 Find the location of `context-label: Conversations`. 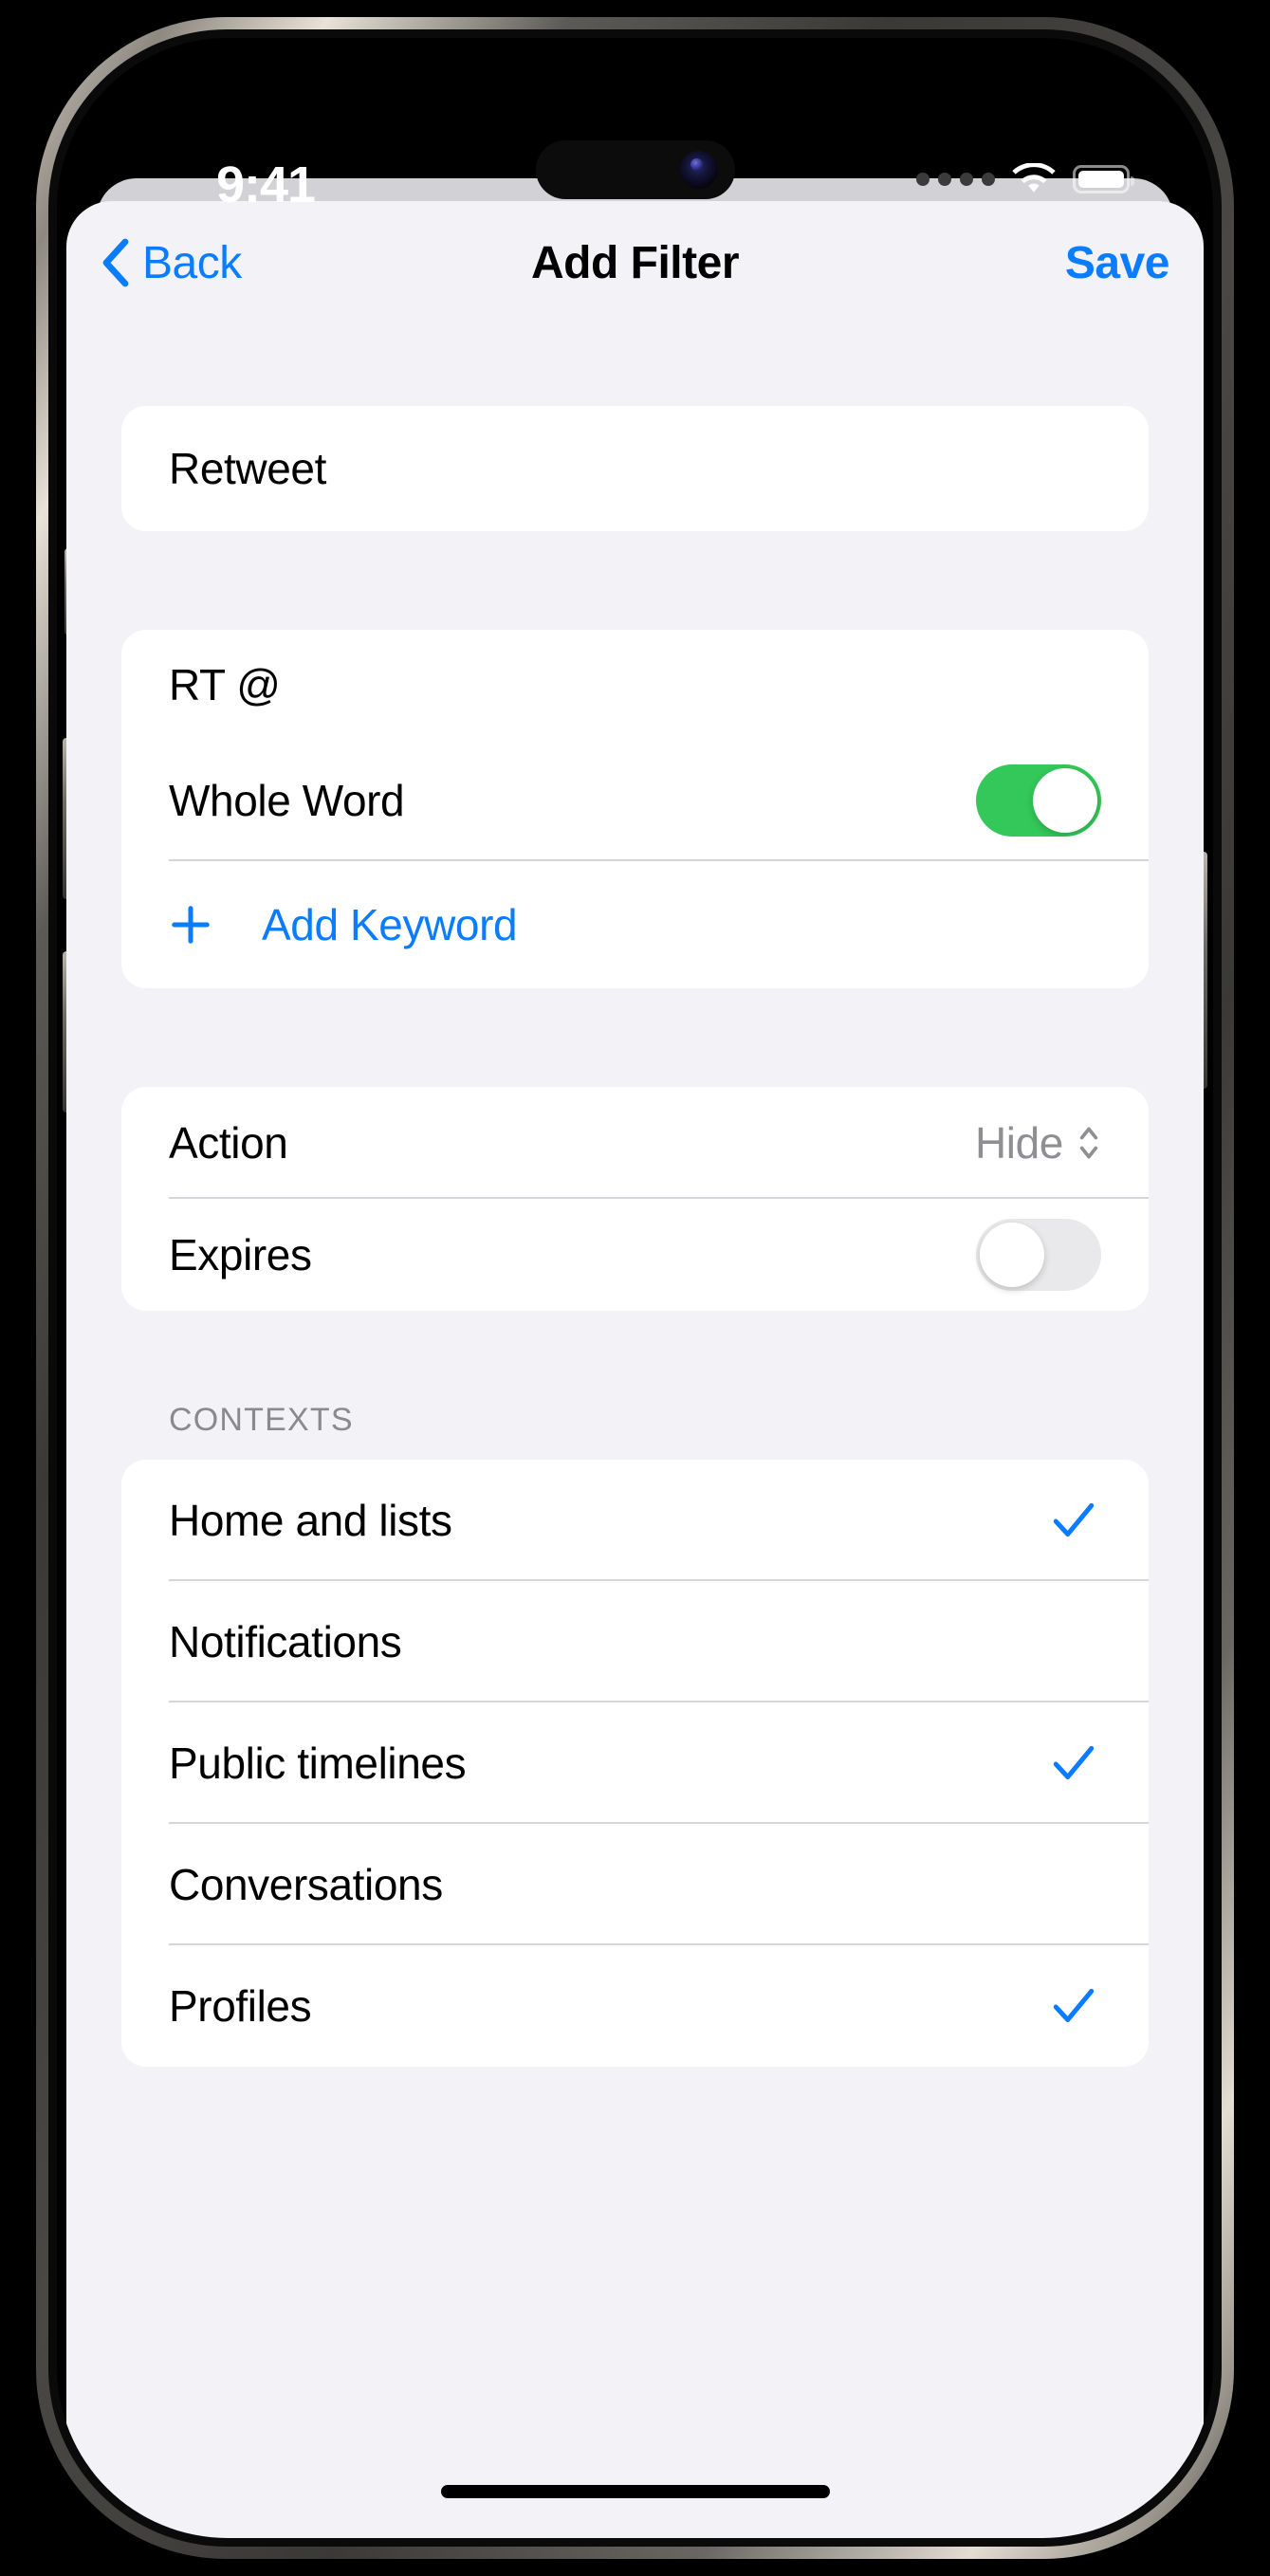

context-label: Conversations is located at coordinates (306, 1884).